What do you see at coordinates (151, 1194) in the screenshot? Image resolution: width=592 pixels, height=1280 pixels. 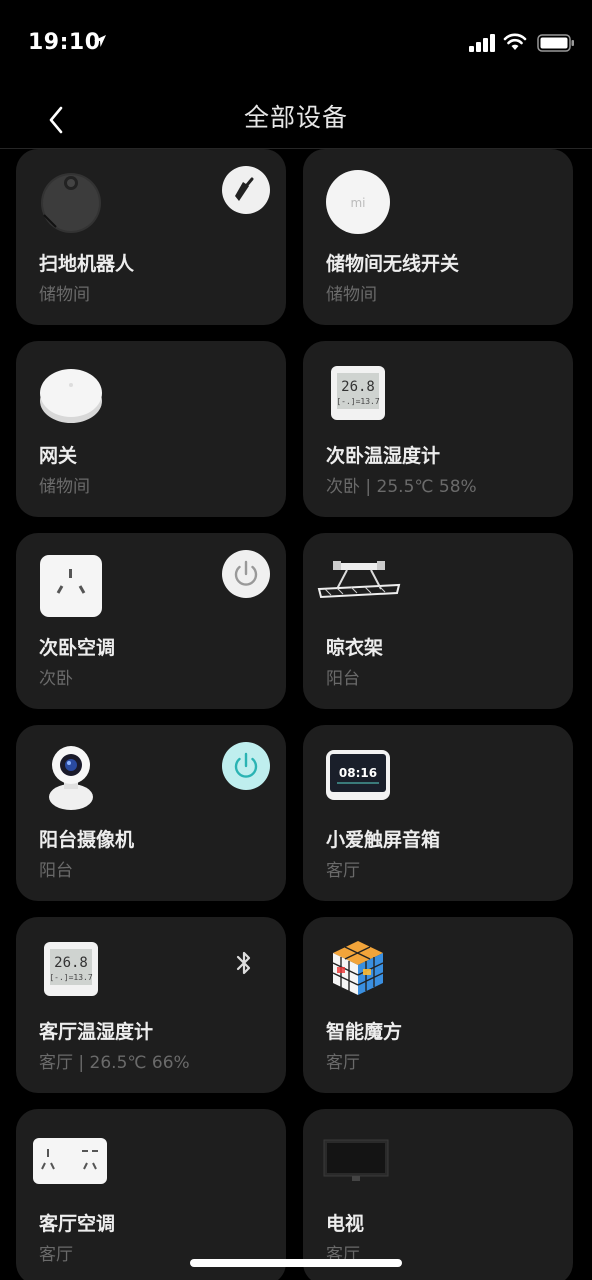 I see `device-card-living-ac: 客厅空调 客厅` at bounding box center [151, 1194].